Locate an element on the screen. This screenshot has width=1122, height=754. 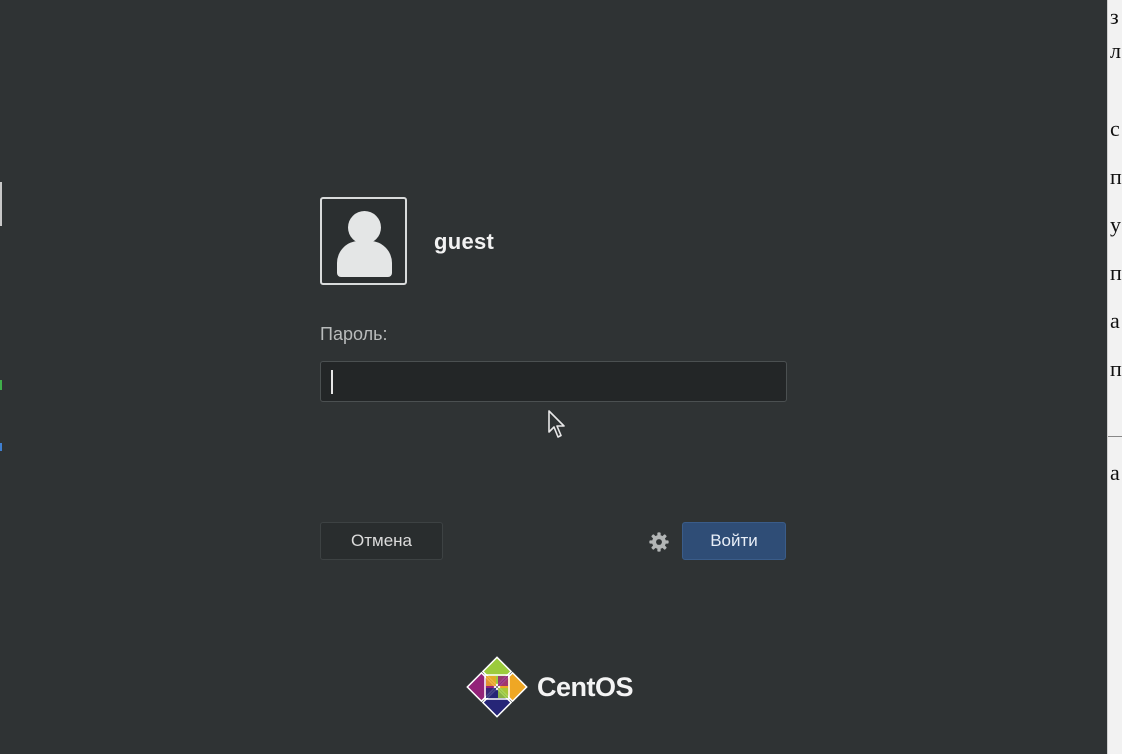
gear-icon is located at coordinates (659, 542).